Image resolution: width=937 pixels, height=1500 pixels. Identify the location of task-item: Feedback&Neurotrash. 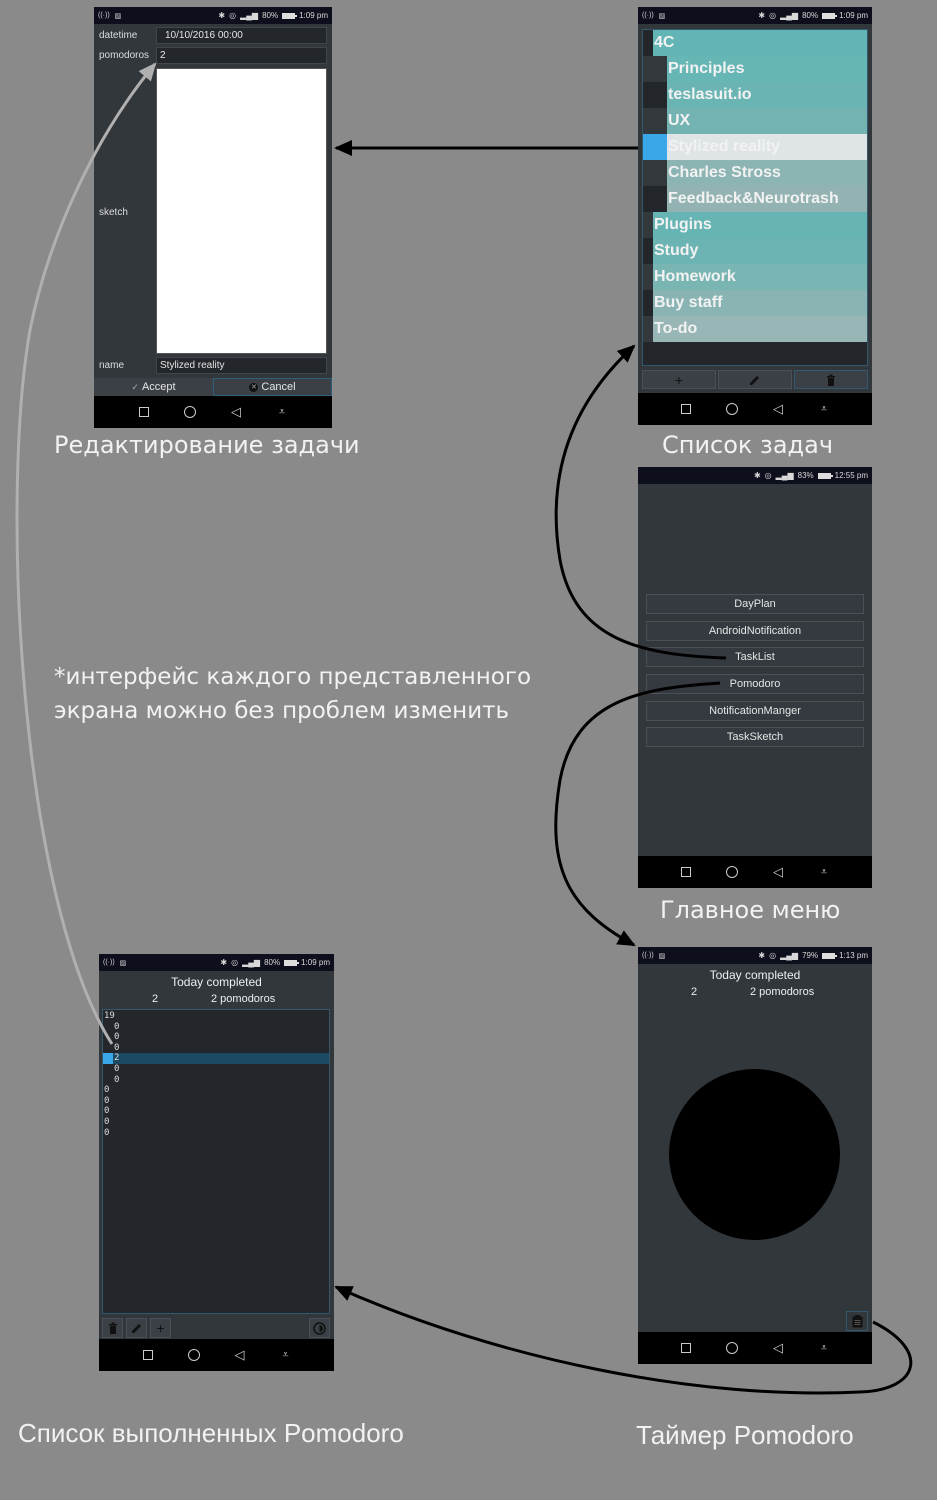
(767, 199).